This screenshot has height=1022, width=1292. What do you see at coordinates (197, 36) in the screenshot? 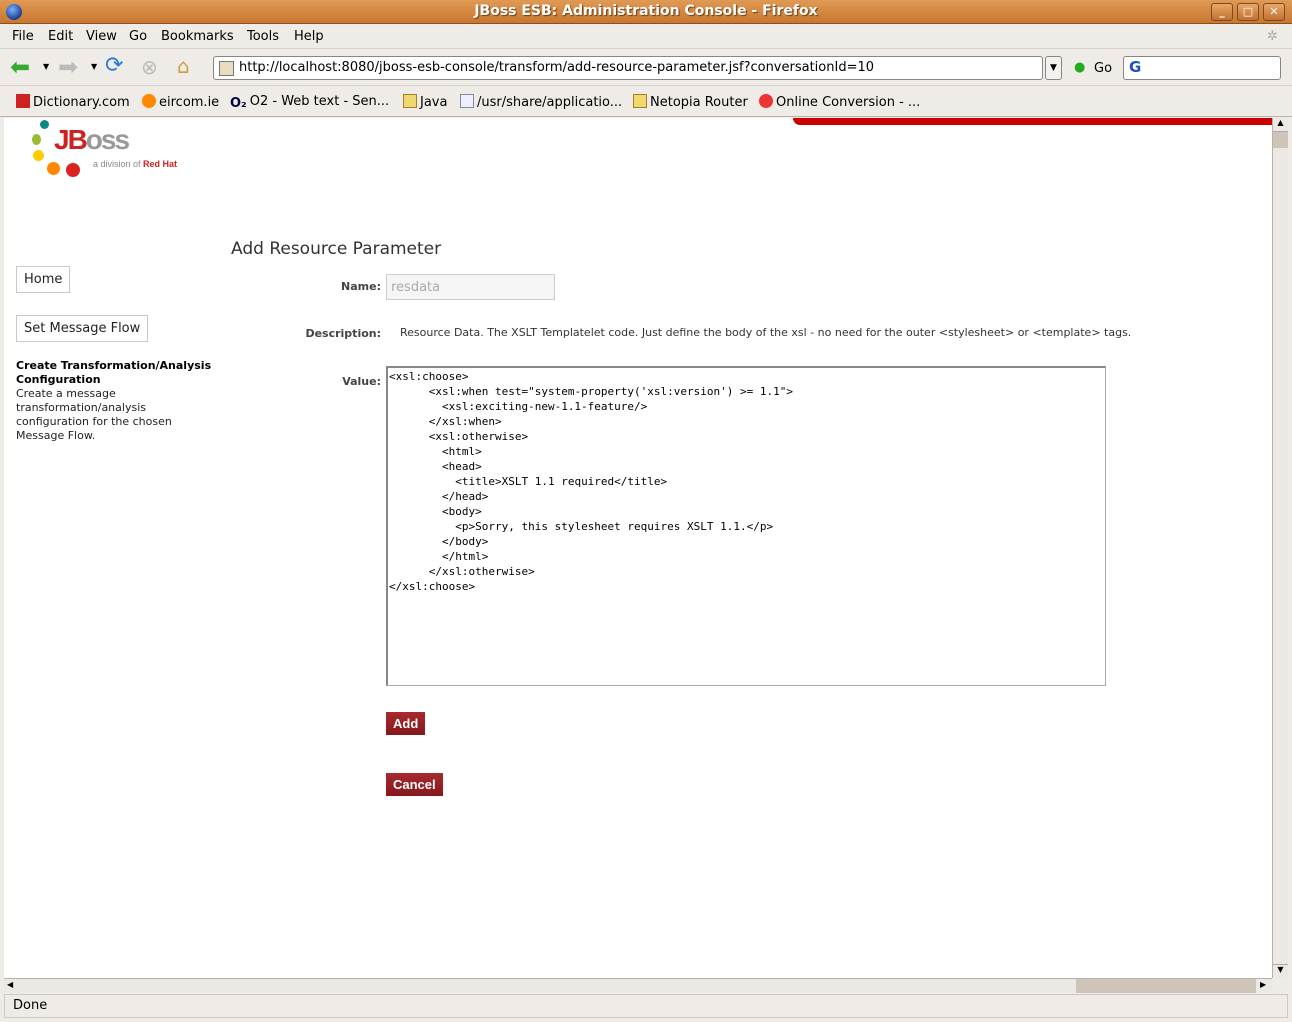
I see `menu-bookmarks: Bookmarks` at bounding box center [197, 36].